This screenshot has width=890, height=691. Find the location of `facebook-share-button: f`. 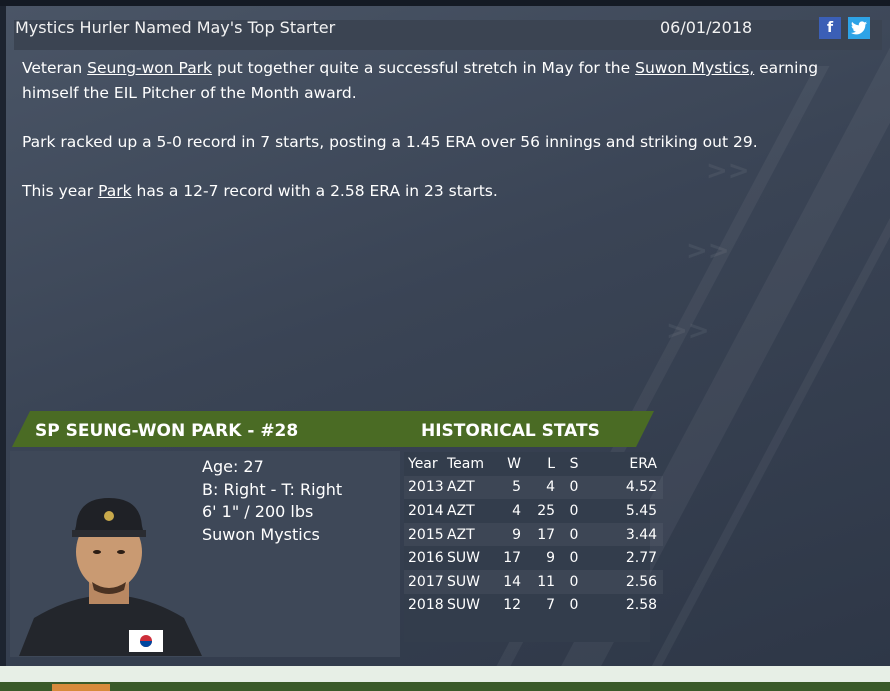

facebook-share-button: f is located at coordinates (830, 28).